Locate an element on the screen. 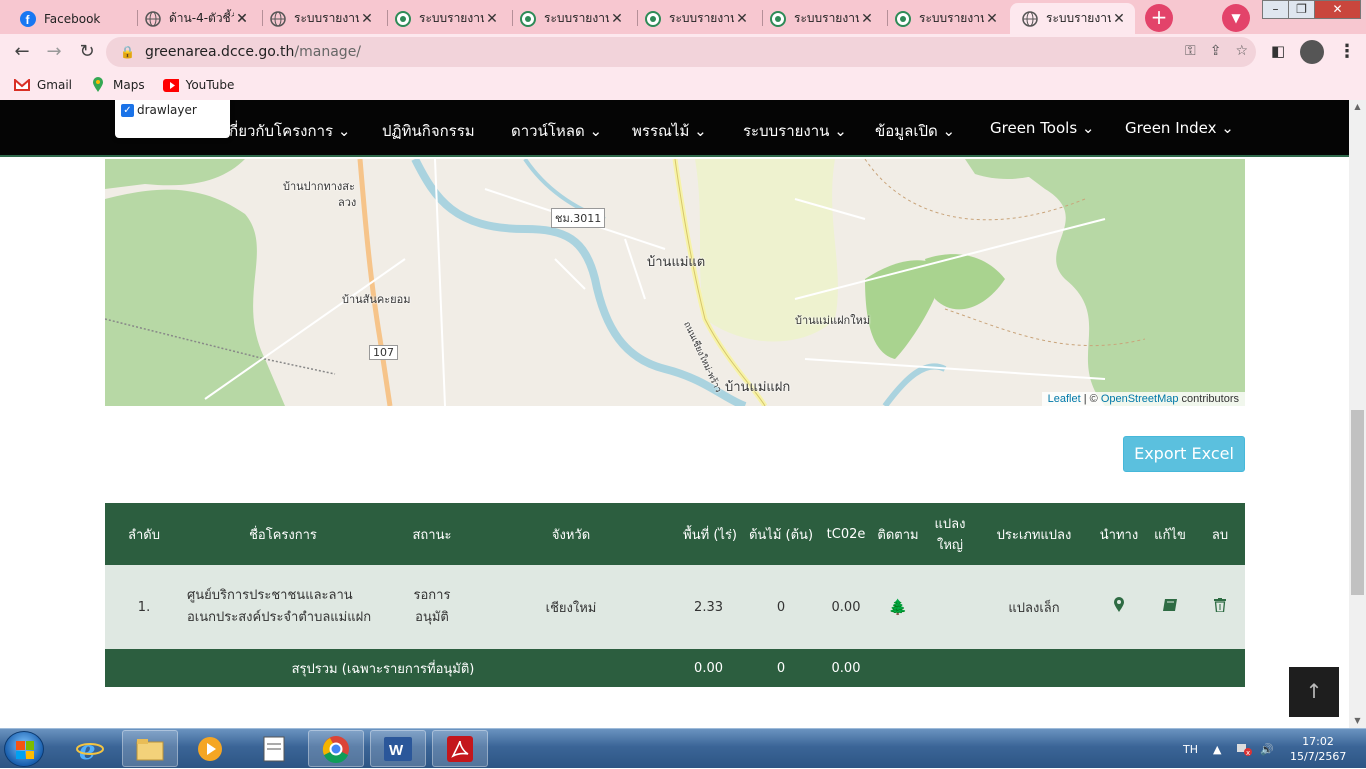 This screenshot has height=769, width=1366. nav-open-data: ข้อมูลเปิด ⌄ is located at coordinates (915, 131).